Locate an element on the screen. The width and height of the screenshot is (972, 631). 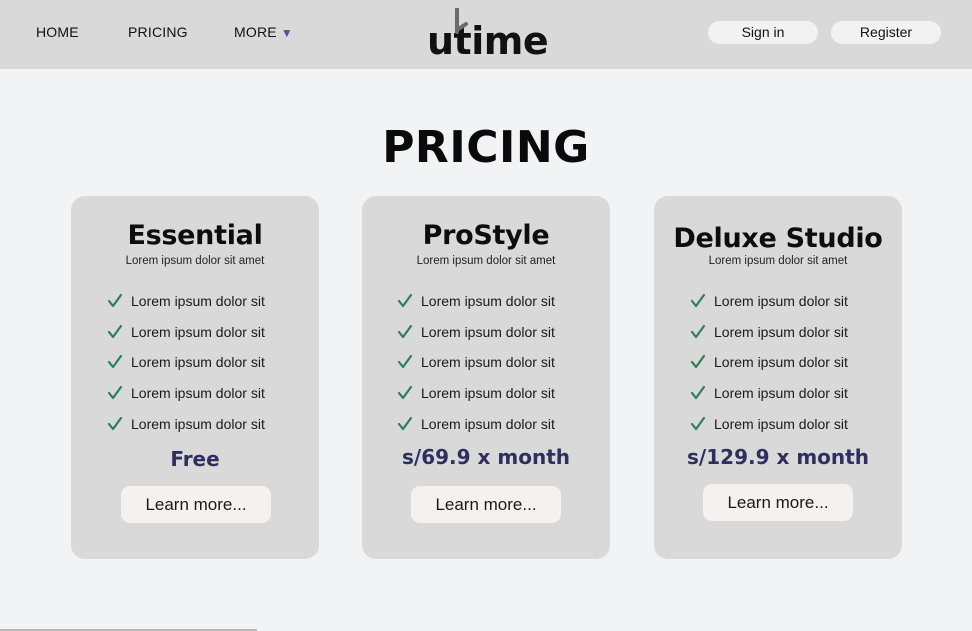
plan-name: Essential is located at coordinates (195, 235).